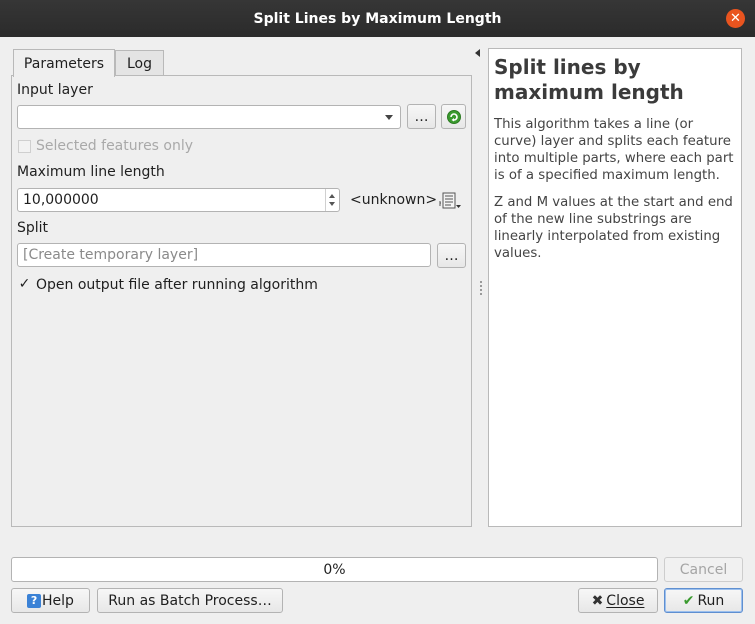 This screenshot has width=755, height=624. What do you see at coordinates (711, 600) in the screenshot?
I see `run-label: Run` at bounding box center [711, 600].